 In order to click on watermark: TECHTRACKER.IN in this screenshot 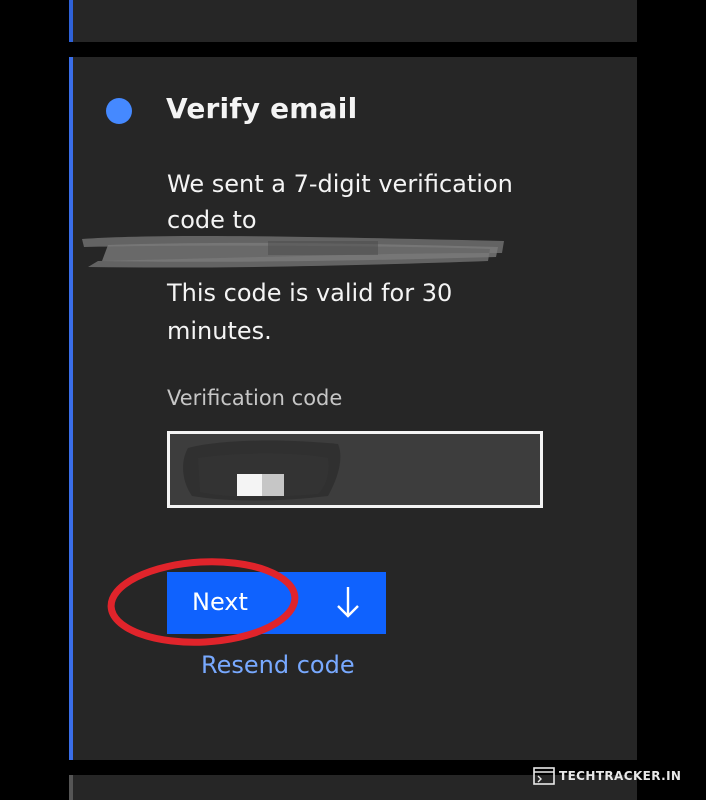, I will do `click(607, 776)`.